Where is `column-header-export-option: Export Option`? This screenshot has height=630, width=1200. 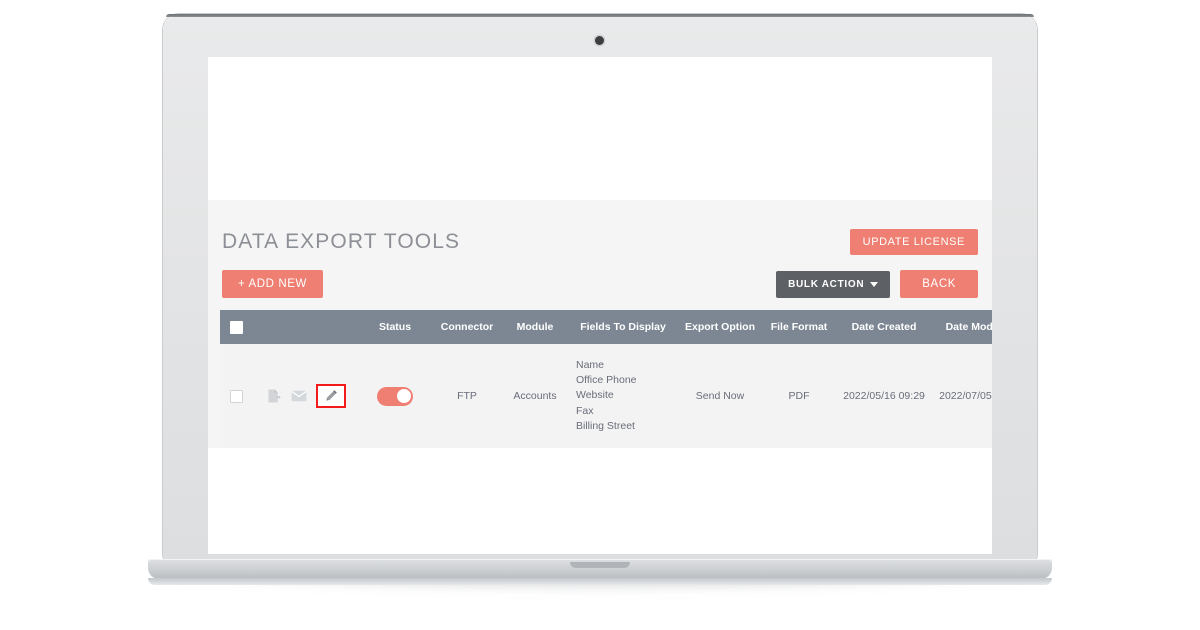 column-header-export-option: Export Option is located at coordinates (720, 327).